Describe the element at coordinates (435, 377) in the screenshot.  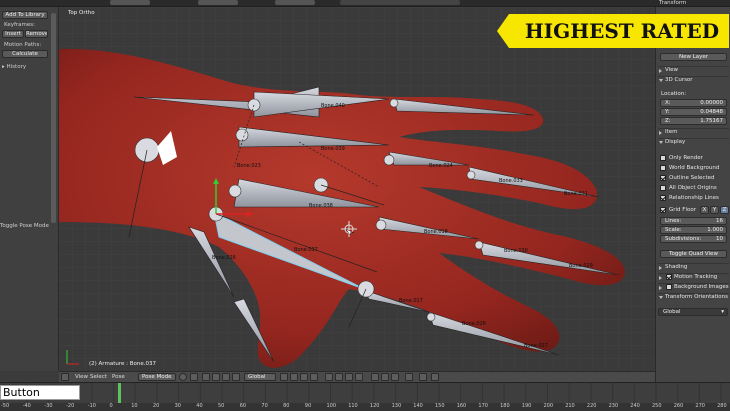
I see `render-icon` at that location.